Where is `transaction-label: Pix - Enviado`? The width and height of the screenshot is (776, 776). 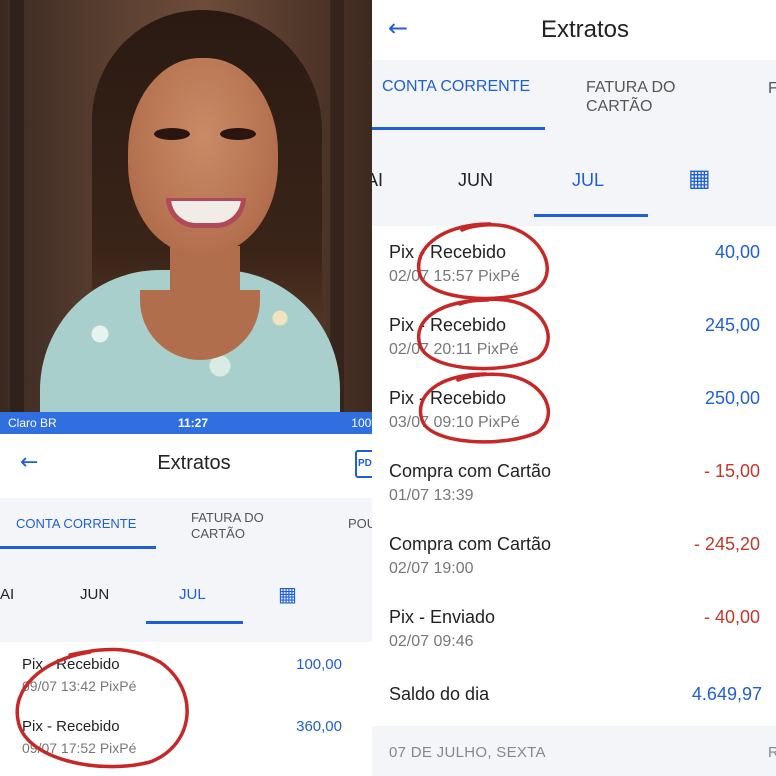
transaction-label: Pix - Enviado is located at coordinates (442, 617).